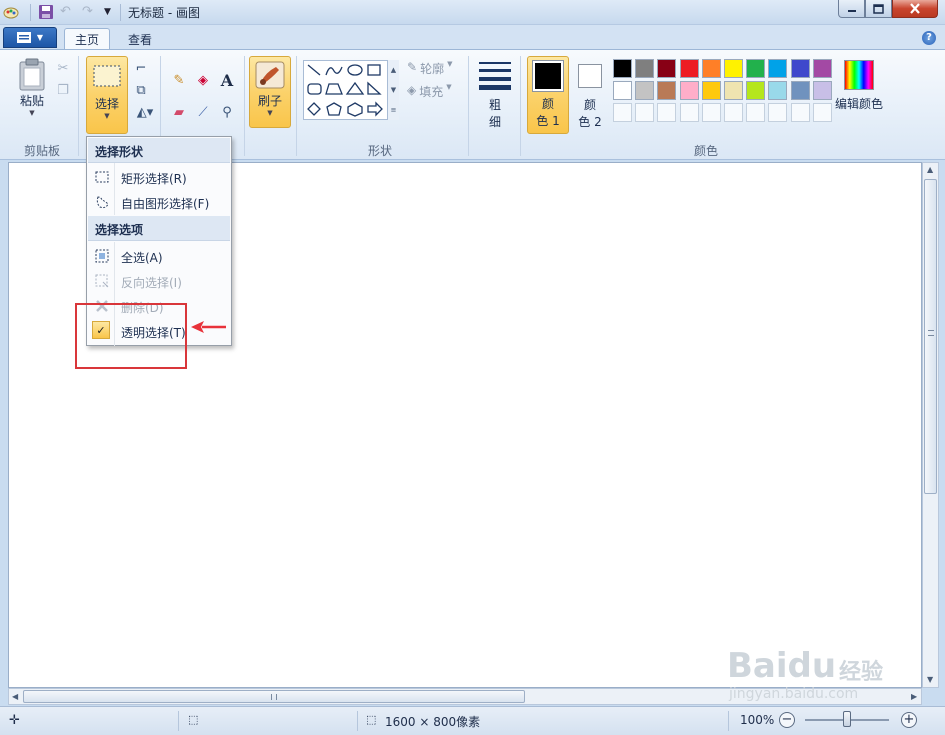  What do you see at coordinates (351, 90) in the screenshot?
I see `shapes-gallery` at bounding box center [351, 90].